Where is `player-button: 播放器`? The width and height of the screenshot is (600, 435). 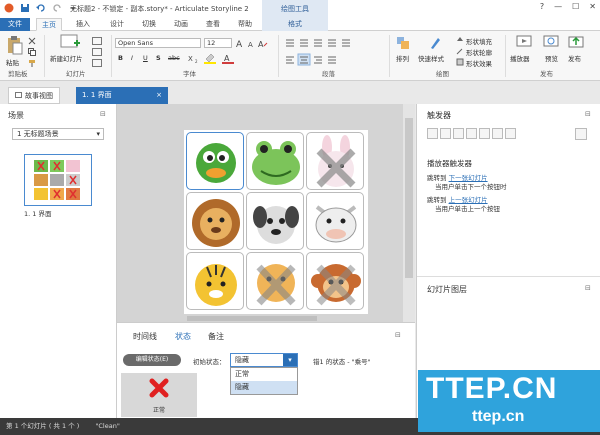
player-button: 播放器 is located at coordinates (520, 58).